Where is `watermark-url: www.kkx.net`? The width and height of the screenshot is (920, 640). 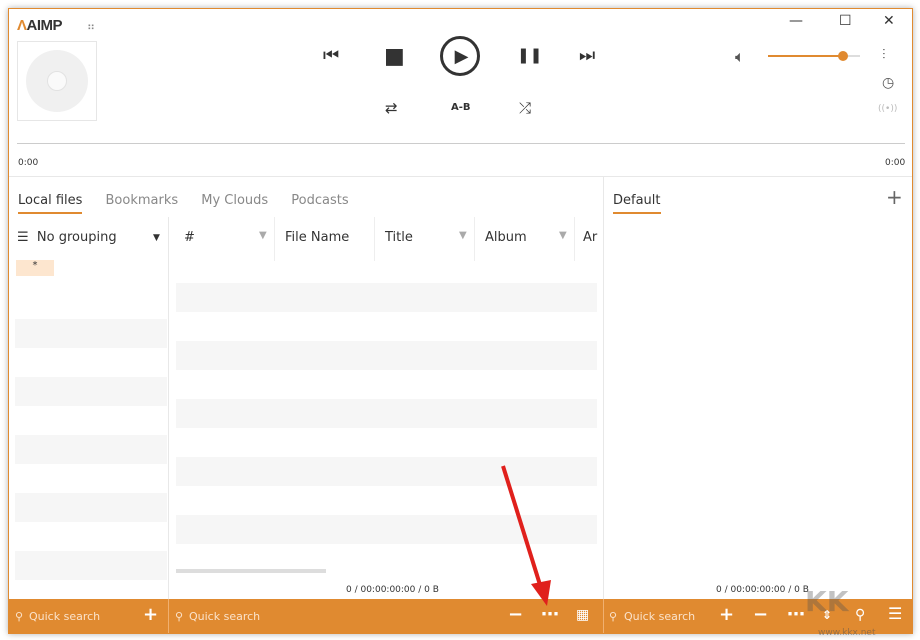
watermark-url: www.kkx.net is located at coordinates (847, 633).